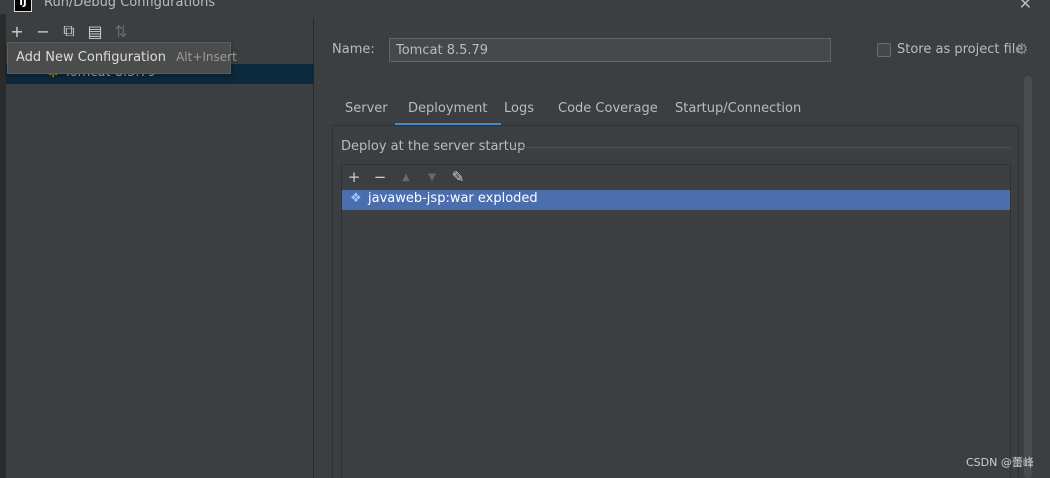  I want to click on section-divider, so click(761, 147).